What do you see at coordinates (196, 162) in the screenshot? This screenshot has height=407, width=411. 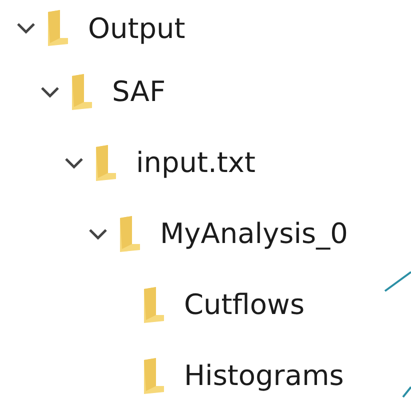 I see `folder-label: input.txt` at bounding box center [196, 162].